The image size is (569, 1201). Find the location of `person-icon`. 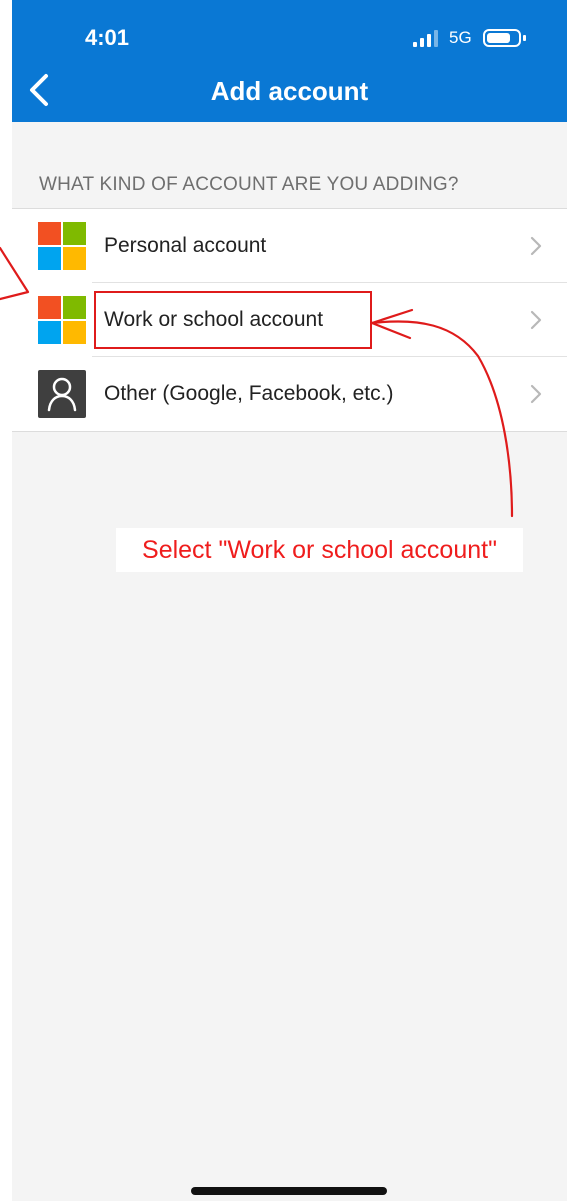

person-icon is located at coordinates (62, 394).